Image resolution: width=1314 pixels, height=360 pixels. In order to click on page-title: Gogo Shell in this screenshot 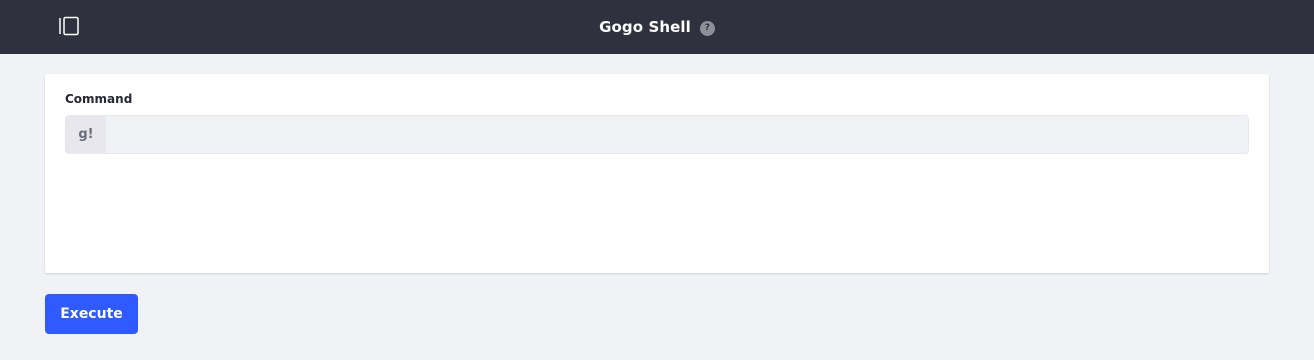, I will do `click(645, 27)`.